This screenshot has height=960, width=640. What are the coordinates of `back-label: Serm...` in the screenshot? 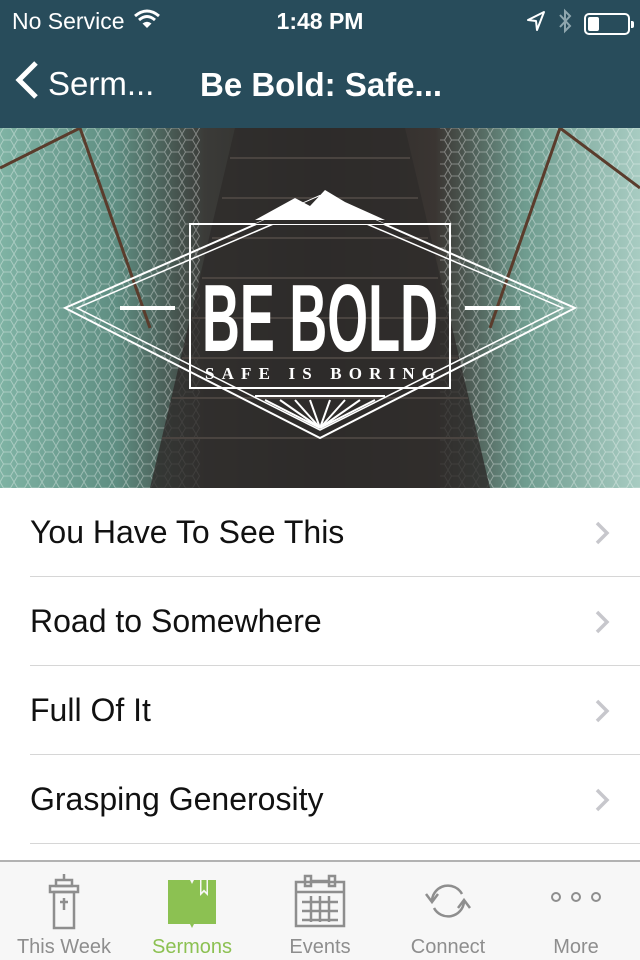 It's located at (101, 83).